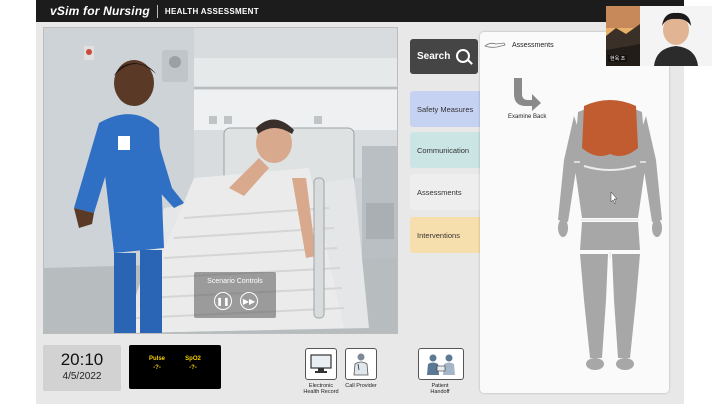 This screenshot has height=404, width=720. I want to click on tab-communication: Communication, so click(445, 150).